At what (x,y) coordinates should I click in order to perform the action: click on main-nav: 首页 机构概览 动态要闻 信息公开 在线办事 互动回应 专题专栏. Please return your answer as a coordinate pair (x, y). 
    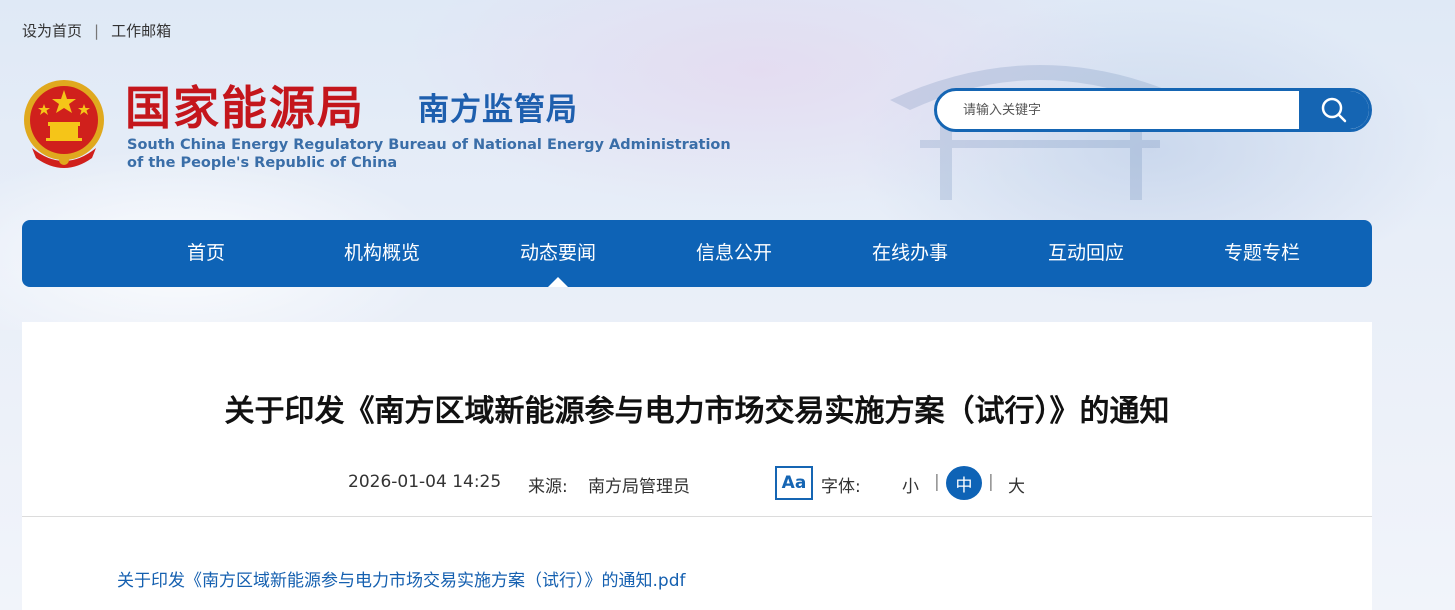
    Looking at the image, I should click on (697, 253).